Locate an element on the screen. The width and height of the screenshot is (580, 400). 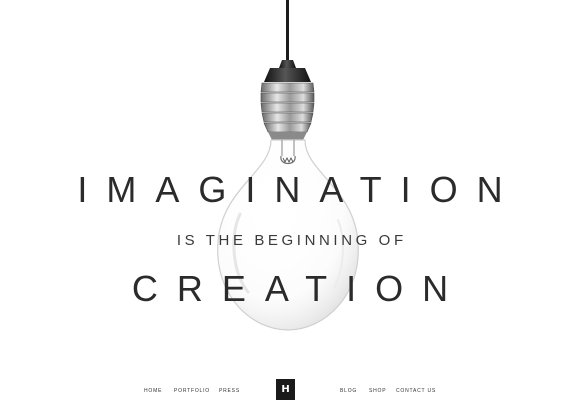
nav-item-blog: BLOG is located at coordinates (348, 391).